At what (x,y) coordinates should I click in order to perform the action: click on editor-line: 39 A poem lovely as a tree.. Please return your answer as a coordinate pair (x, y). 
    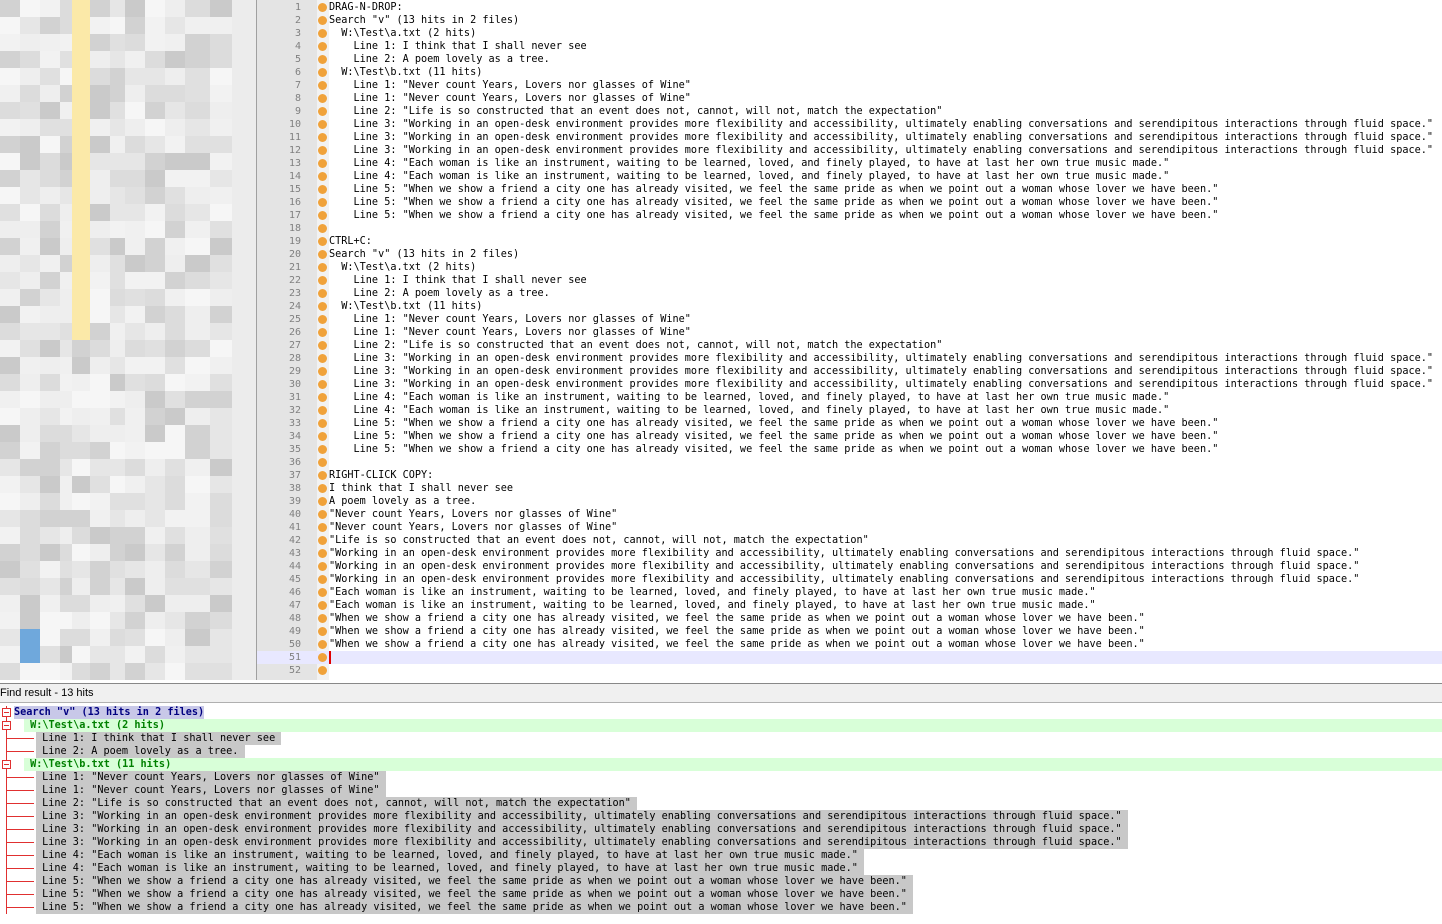
    Looking at the image, I should click on (849, 501).